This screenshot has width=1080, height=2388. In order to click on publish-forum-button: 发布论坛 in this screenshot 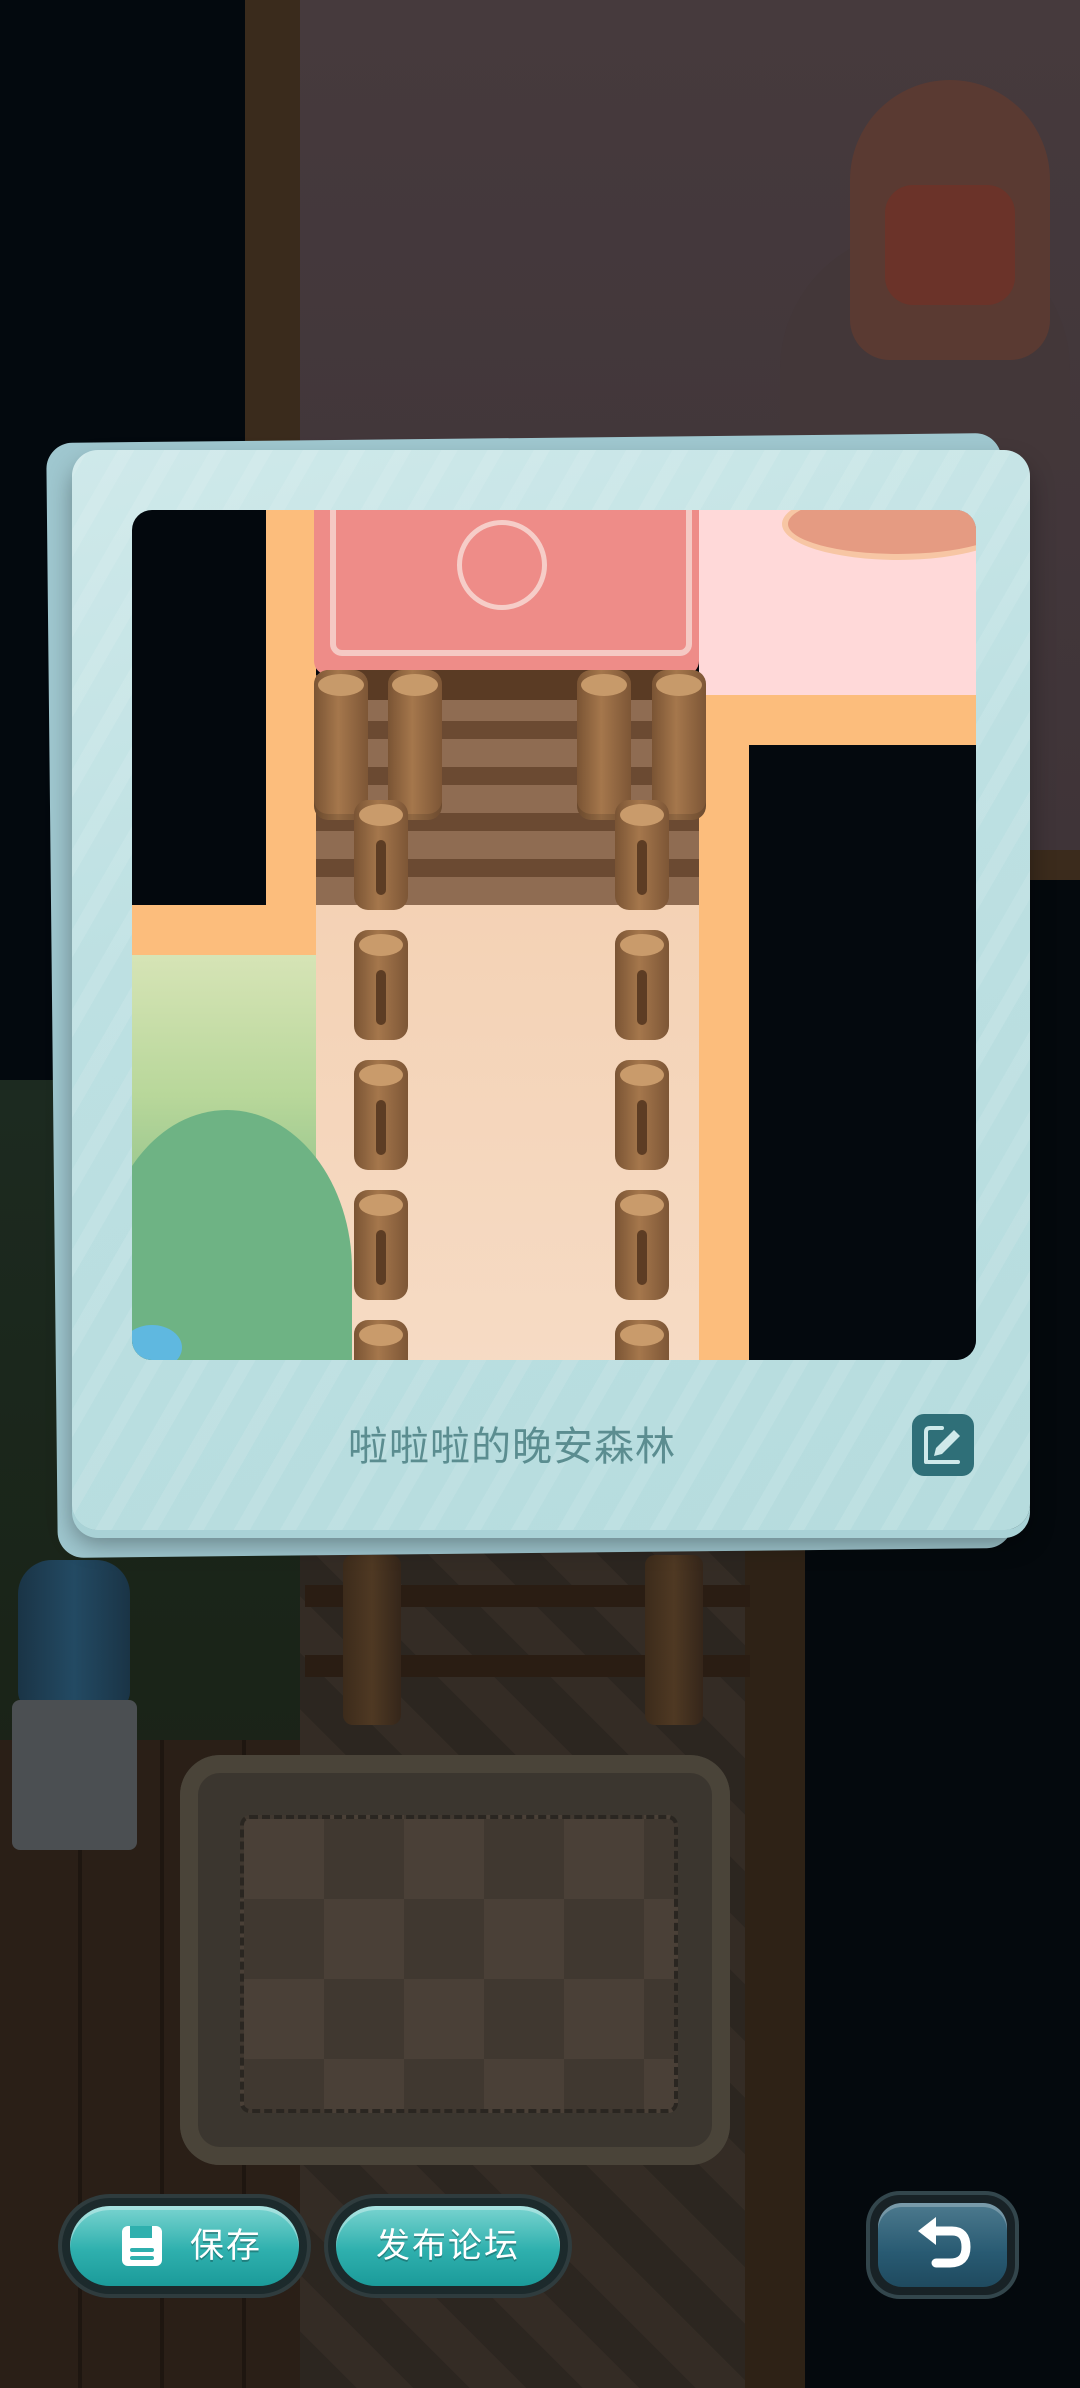, I will do `click(448, 2246)`.